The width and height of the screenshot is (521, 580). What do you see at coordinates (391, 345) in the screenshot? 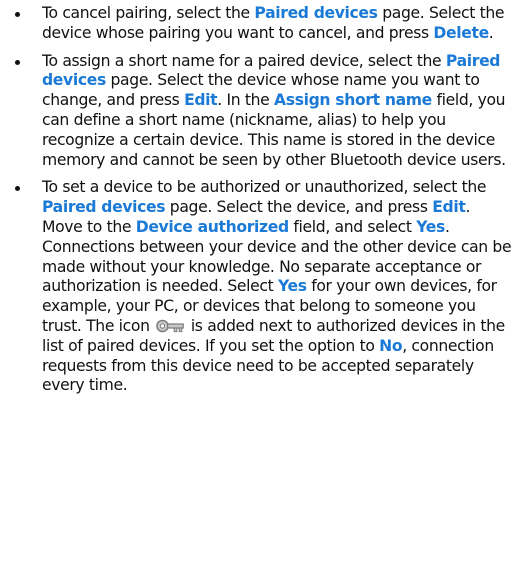
I see `ui-term-no: No` at bounding box center [391, 345].